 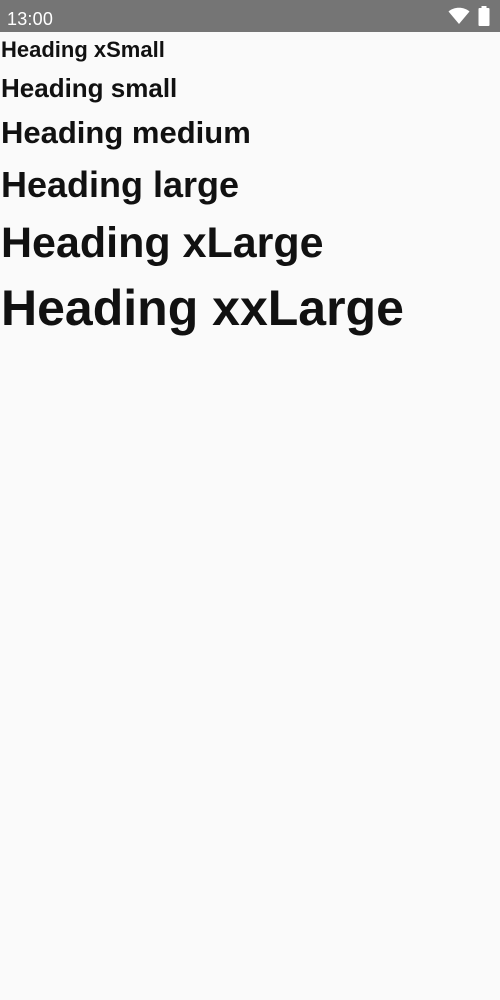 What do you see at coordinates (30, 19) in the screenshot?
I see `status-time: 13:00` at bounding box center [30, 19].